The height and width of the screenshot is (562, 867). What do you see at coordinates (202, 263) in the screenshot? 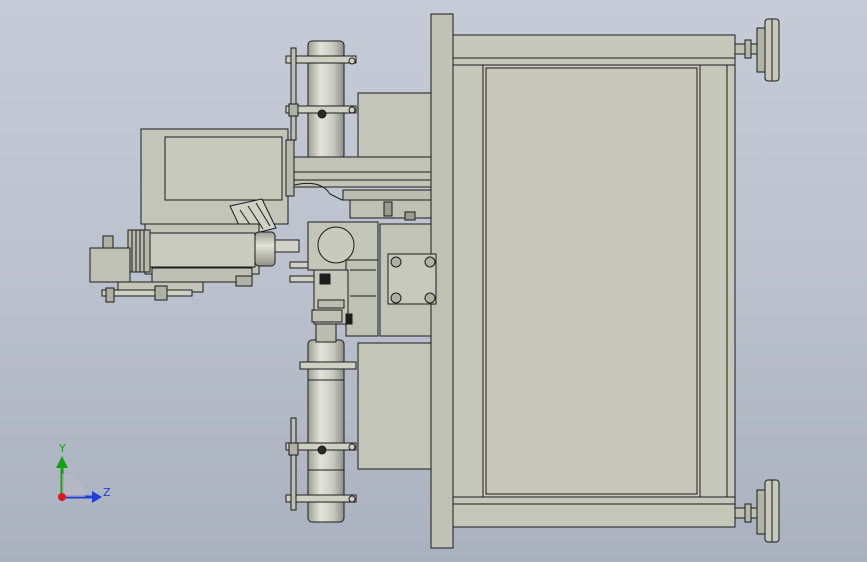
I see `spindle-head` at bounding box center [202, 263].